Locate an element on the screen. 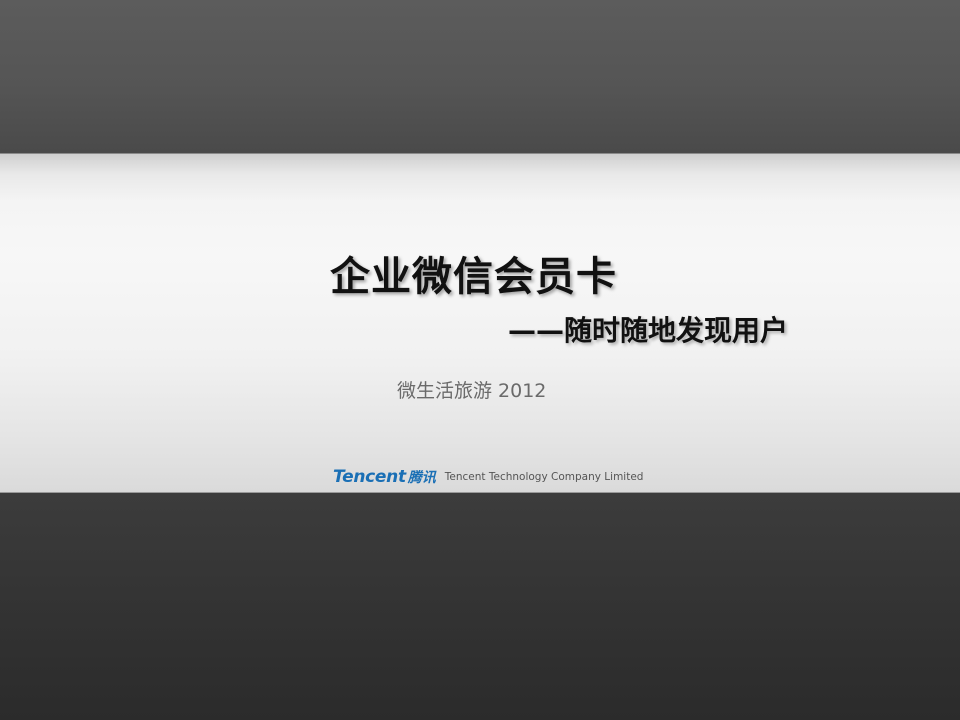  slide-meta: 微生活旅游 2012 is located at coordinates (472, 391).